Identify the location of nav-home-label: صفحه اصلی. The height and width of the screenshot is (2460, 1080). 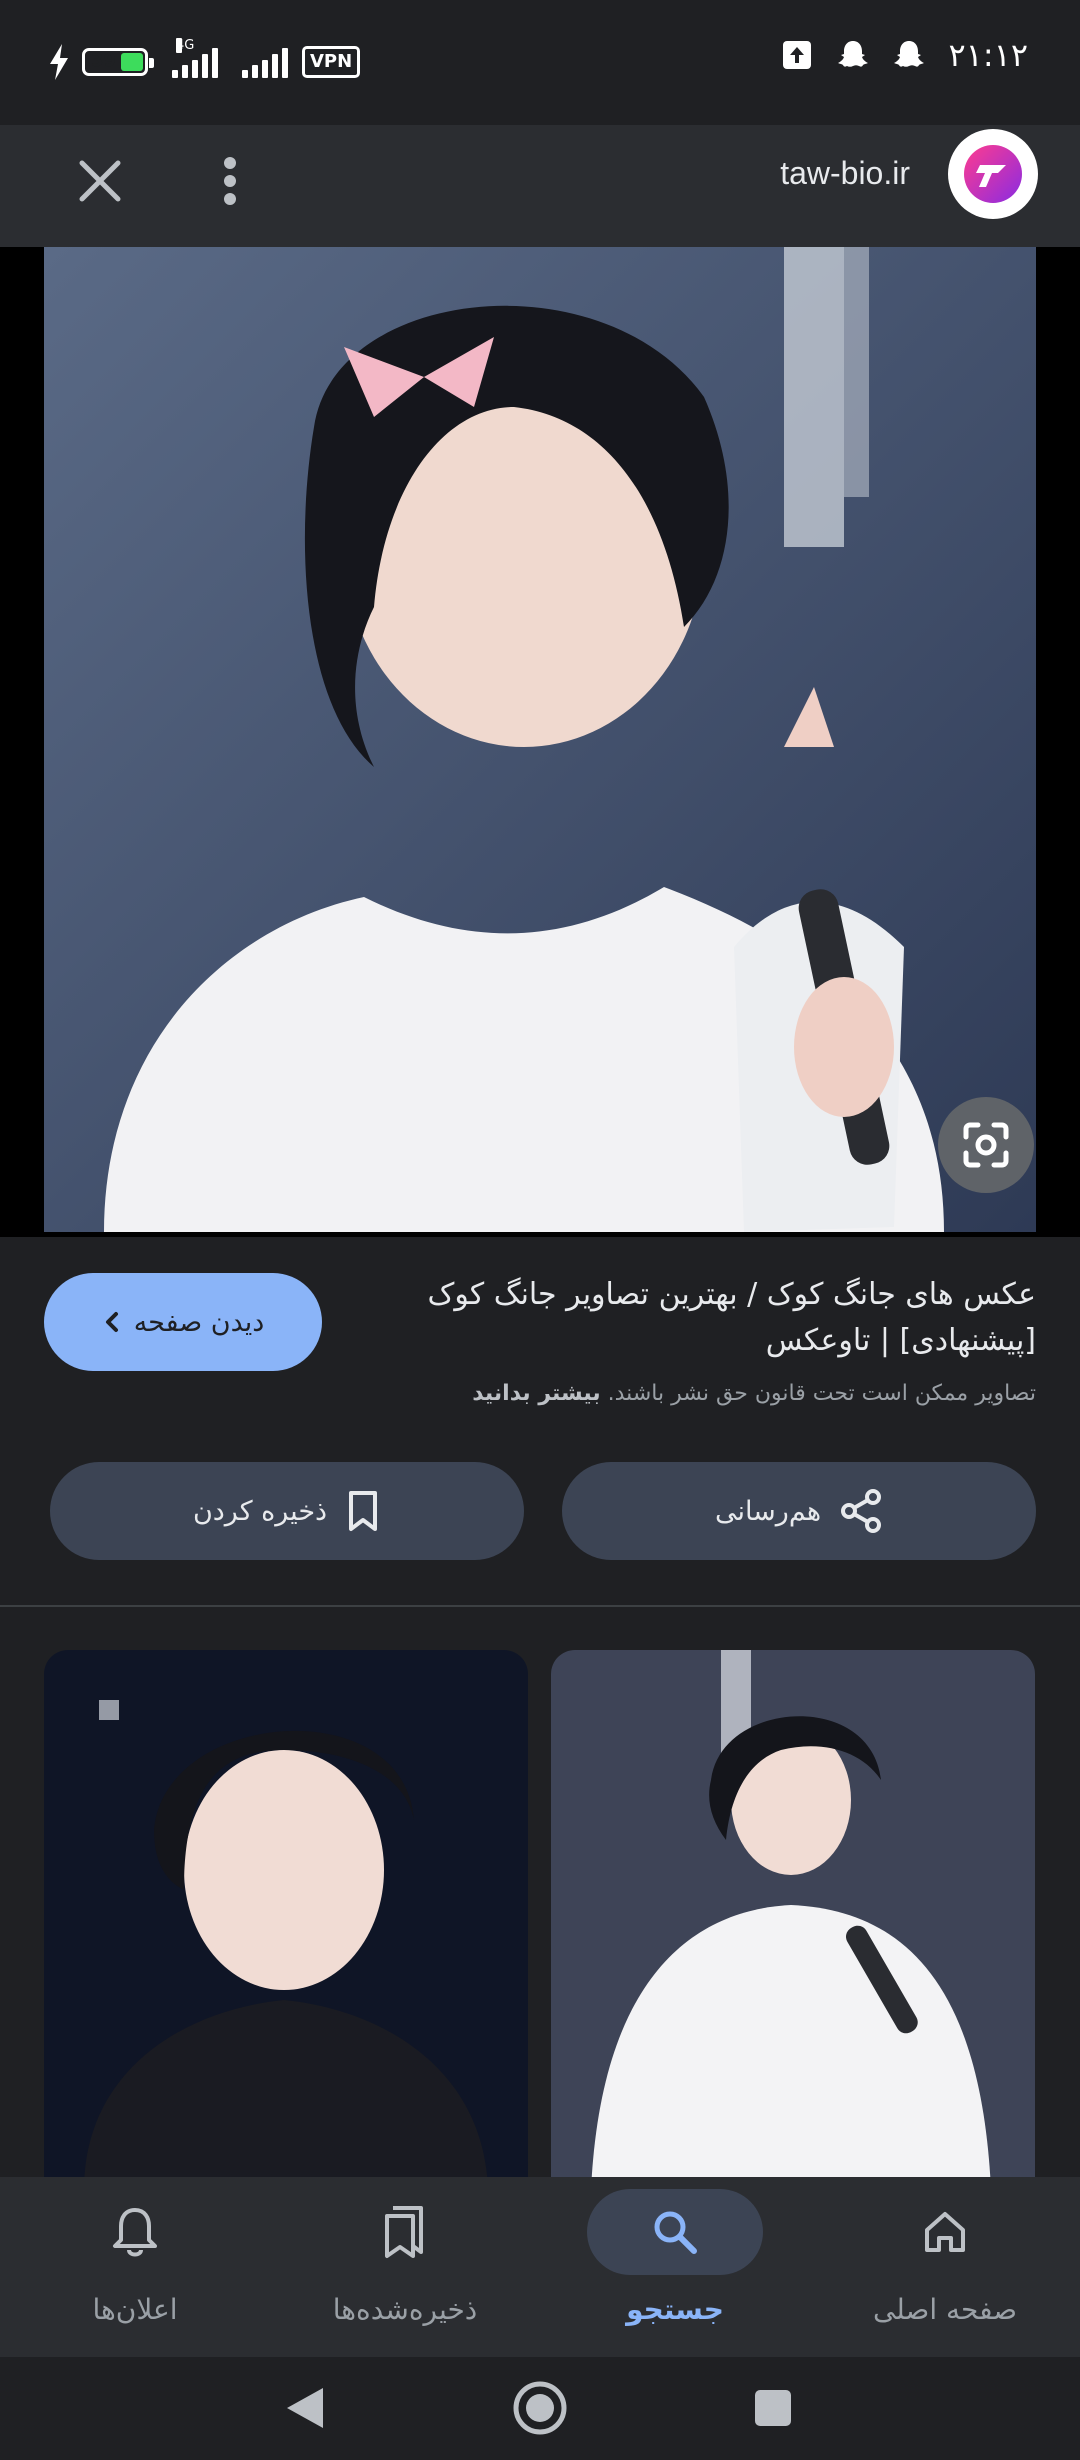
(945, 2309).